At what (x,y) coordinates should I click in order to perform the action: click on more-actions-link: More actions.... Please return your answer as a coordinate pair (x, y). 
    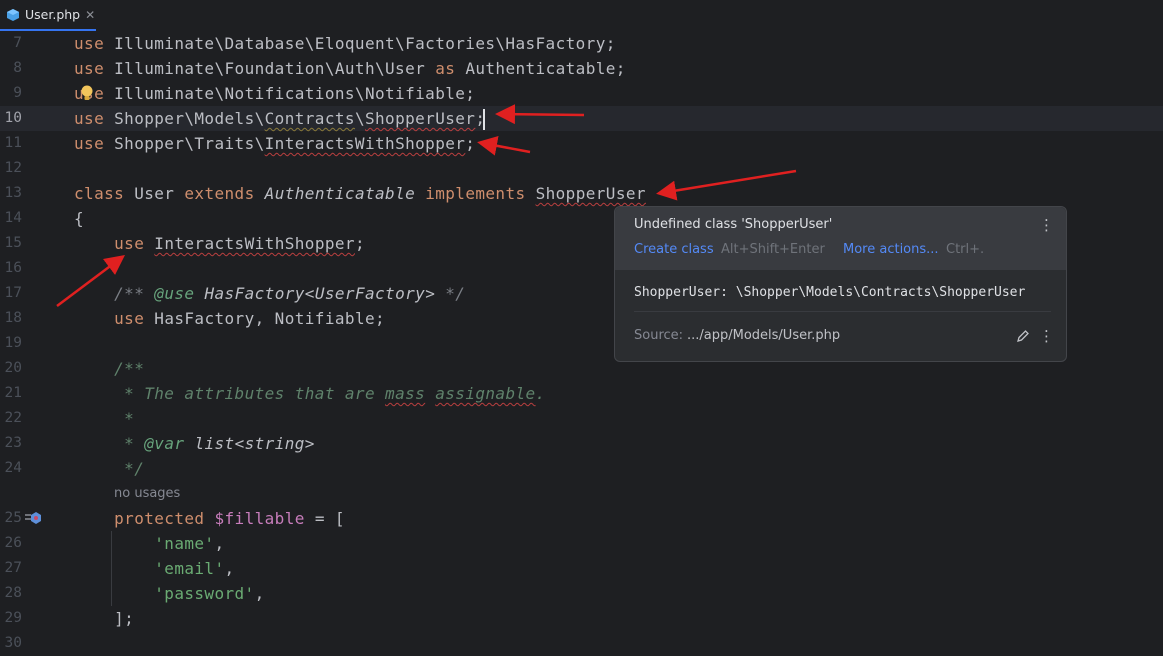
    Looking at the image, I should click on (891, 249).